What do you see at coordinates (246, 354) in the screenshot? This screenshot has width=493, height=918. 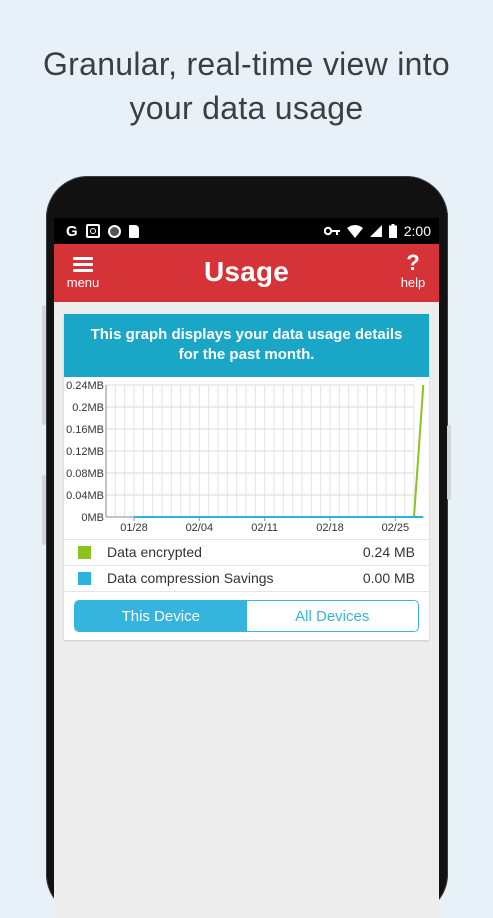 I see `banner-line-2: for the past month.` at bounding box center [246, 354].